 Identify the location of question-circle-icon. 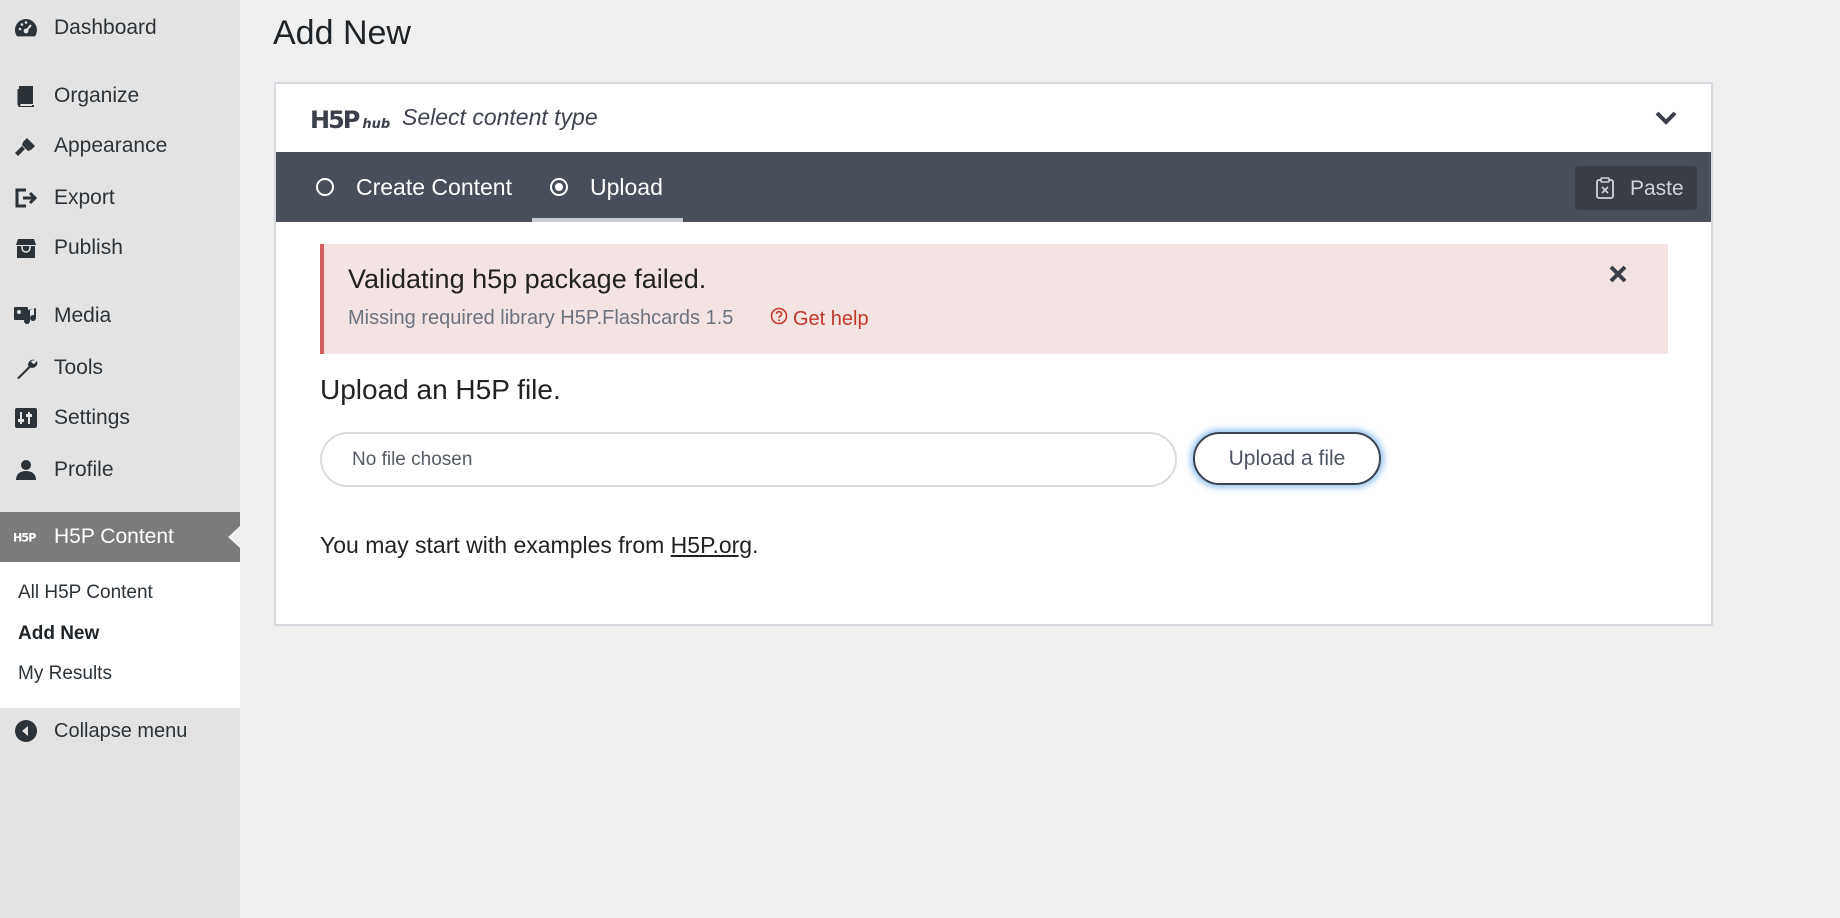
(779, 319).